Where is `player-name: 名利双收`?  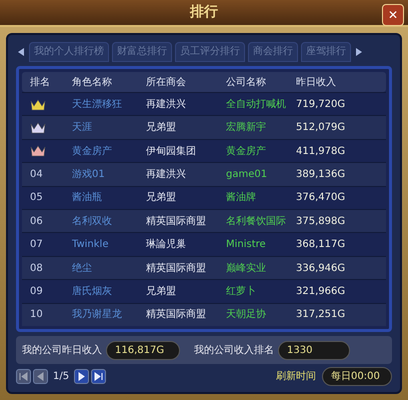 player-name: 名利双收 is located at coordinates (92, 221).